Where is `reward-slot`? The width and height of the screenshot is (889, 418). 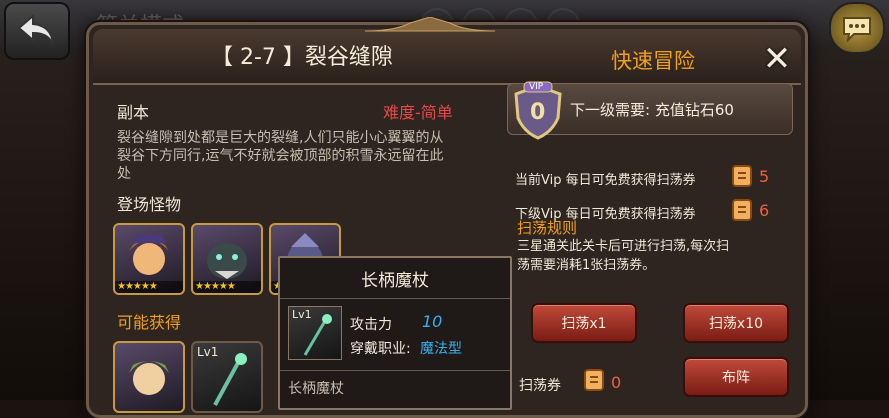
reward-slot is located at coordinates (149, 377).